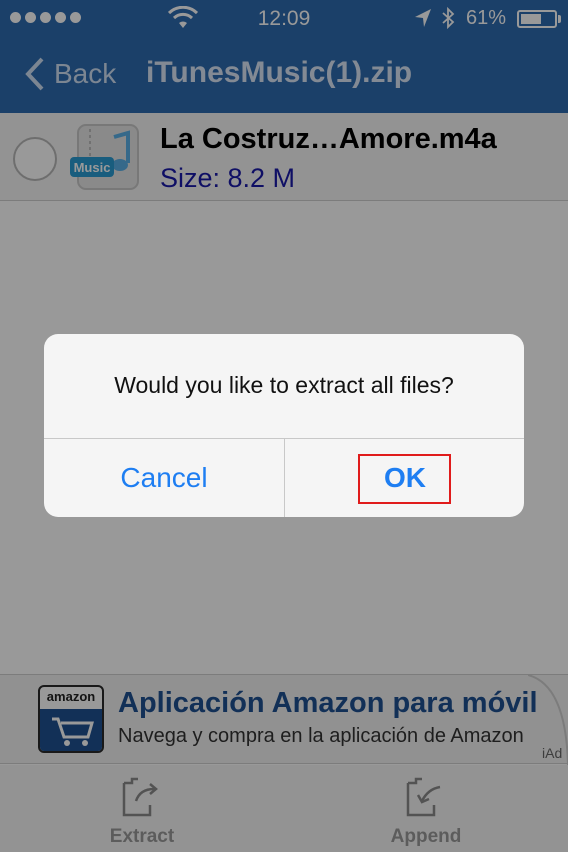 The height and width of the screenshot is (852, 568). I want to click on ok-highlight-box, so click(404, 479).